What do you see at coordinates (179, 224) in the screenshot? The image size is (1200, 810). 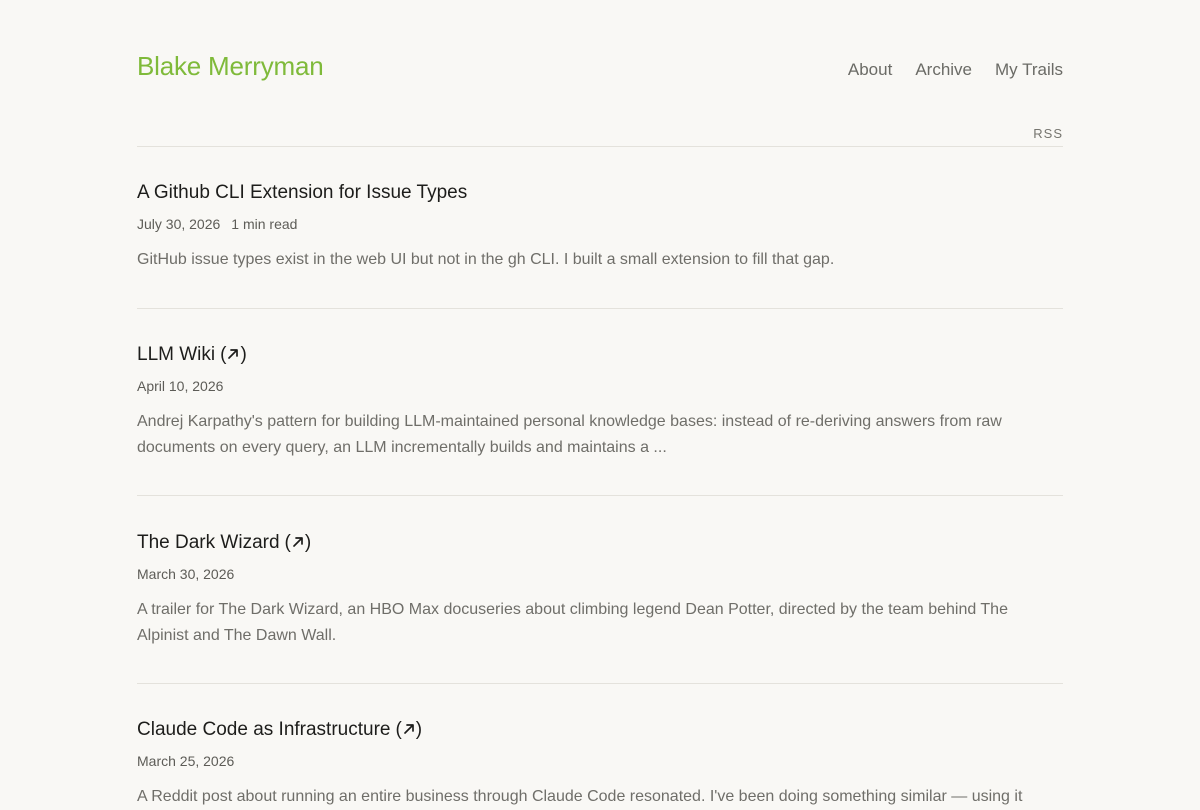 I see `post-date: July 30, 2026` at bounding box center [179, 224].